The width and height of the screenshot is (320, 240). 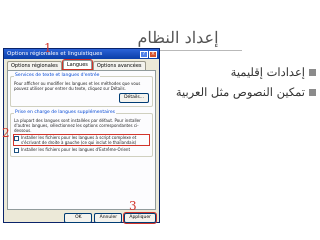 I want to click on bullet-item: إعدادات إقليمية, so click(x=238, y=72).